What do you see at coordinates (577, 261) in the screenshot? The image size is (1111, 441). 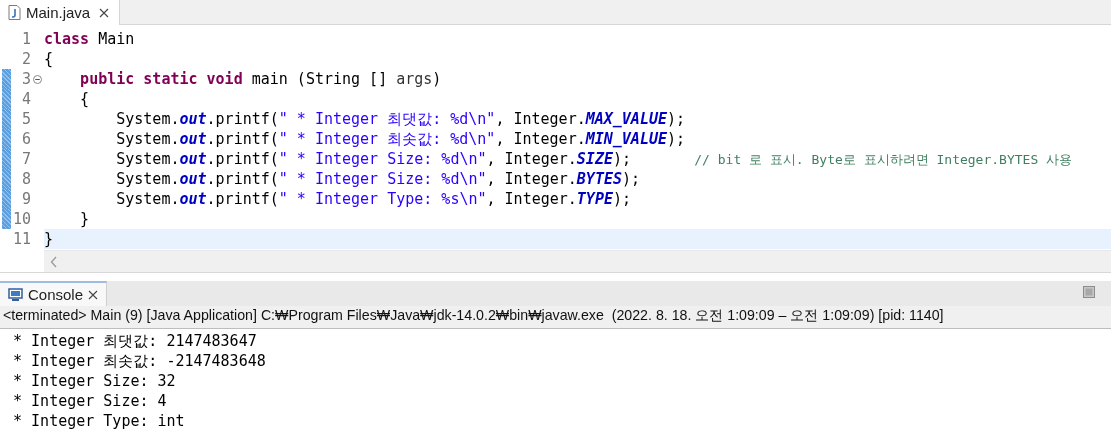 I see `horizontal-scrollbar` at bounding box center [577, 261].